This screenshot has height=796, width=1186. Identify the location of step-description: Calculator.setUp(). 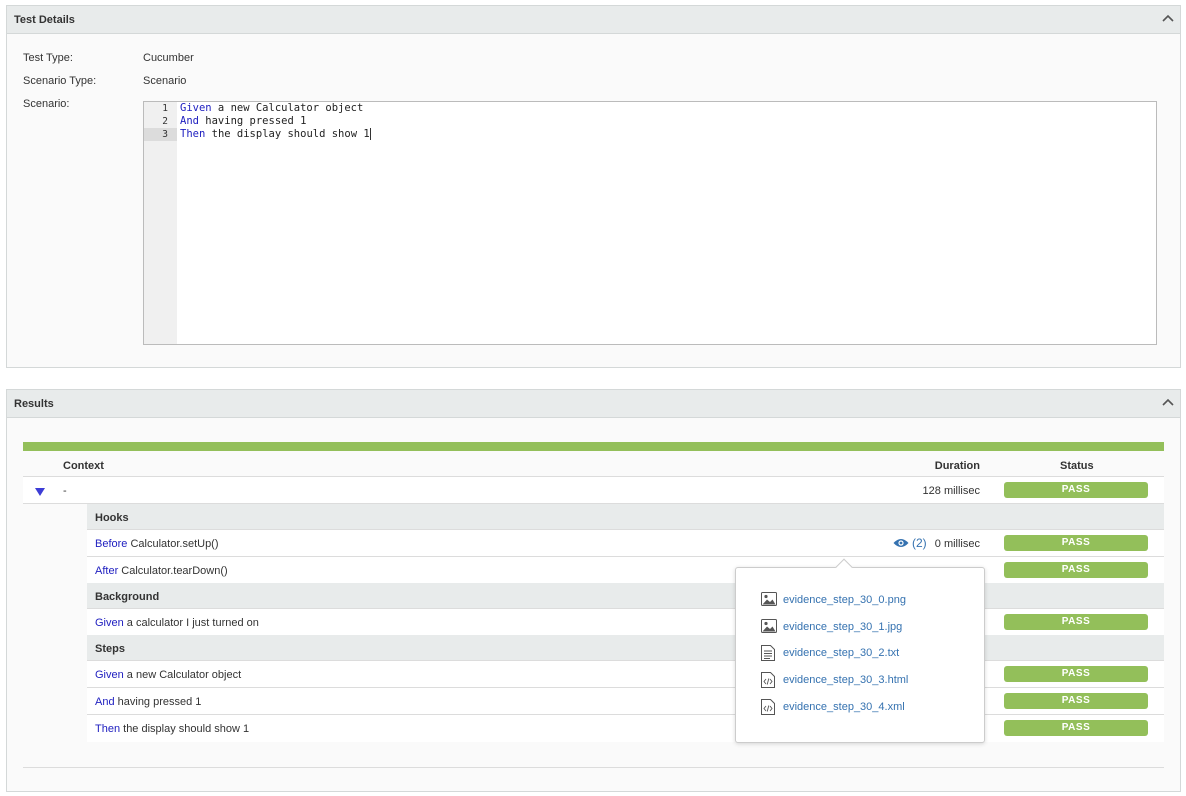
(173, 544).